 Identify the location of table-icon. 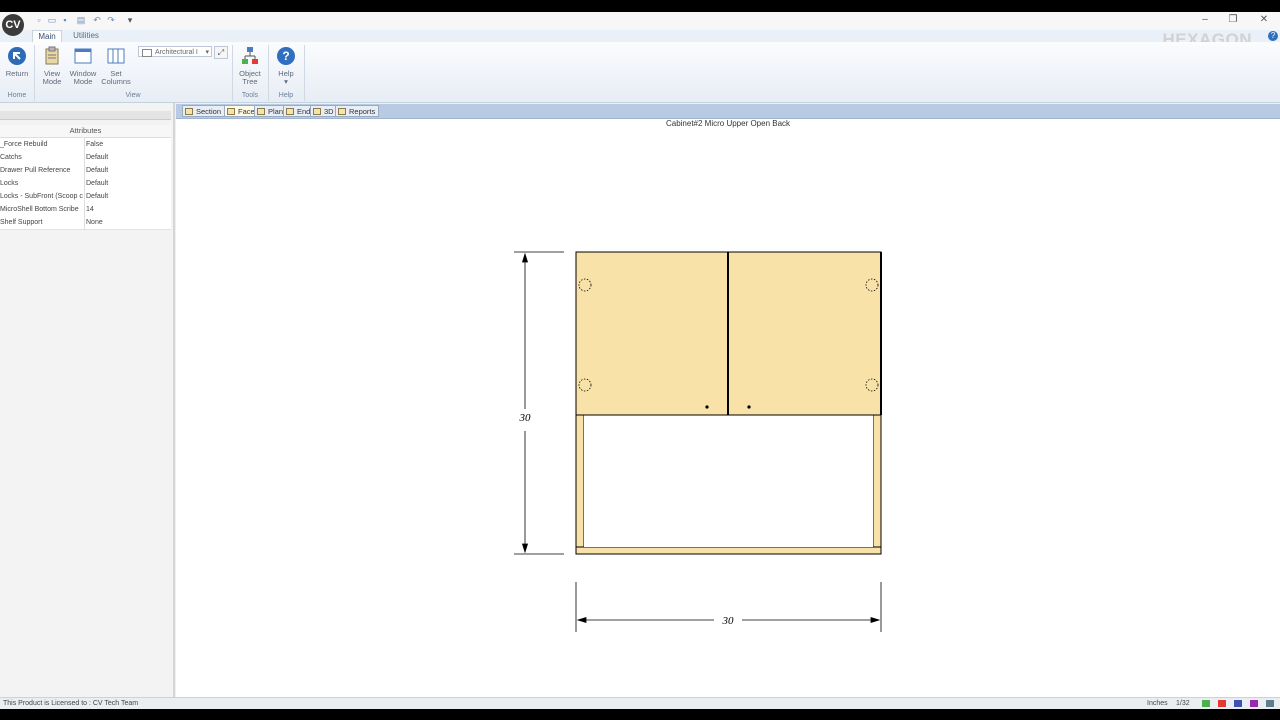
(1238, 703).